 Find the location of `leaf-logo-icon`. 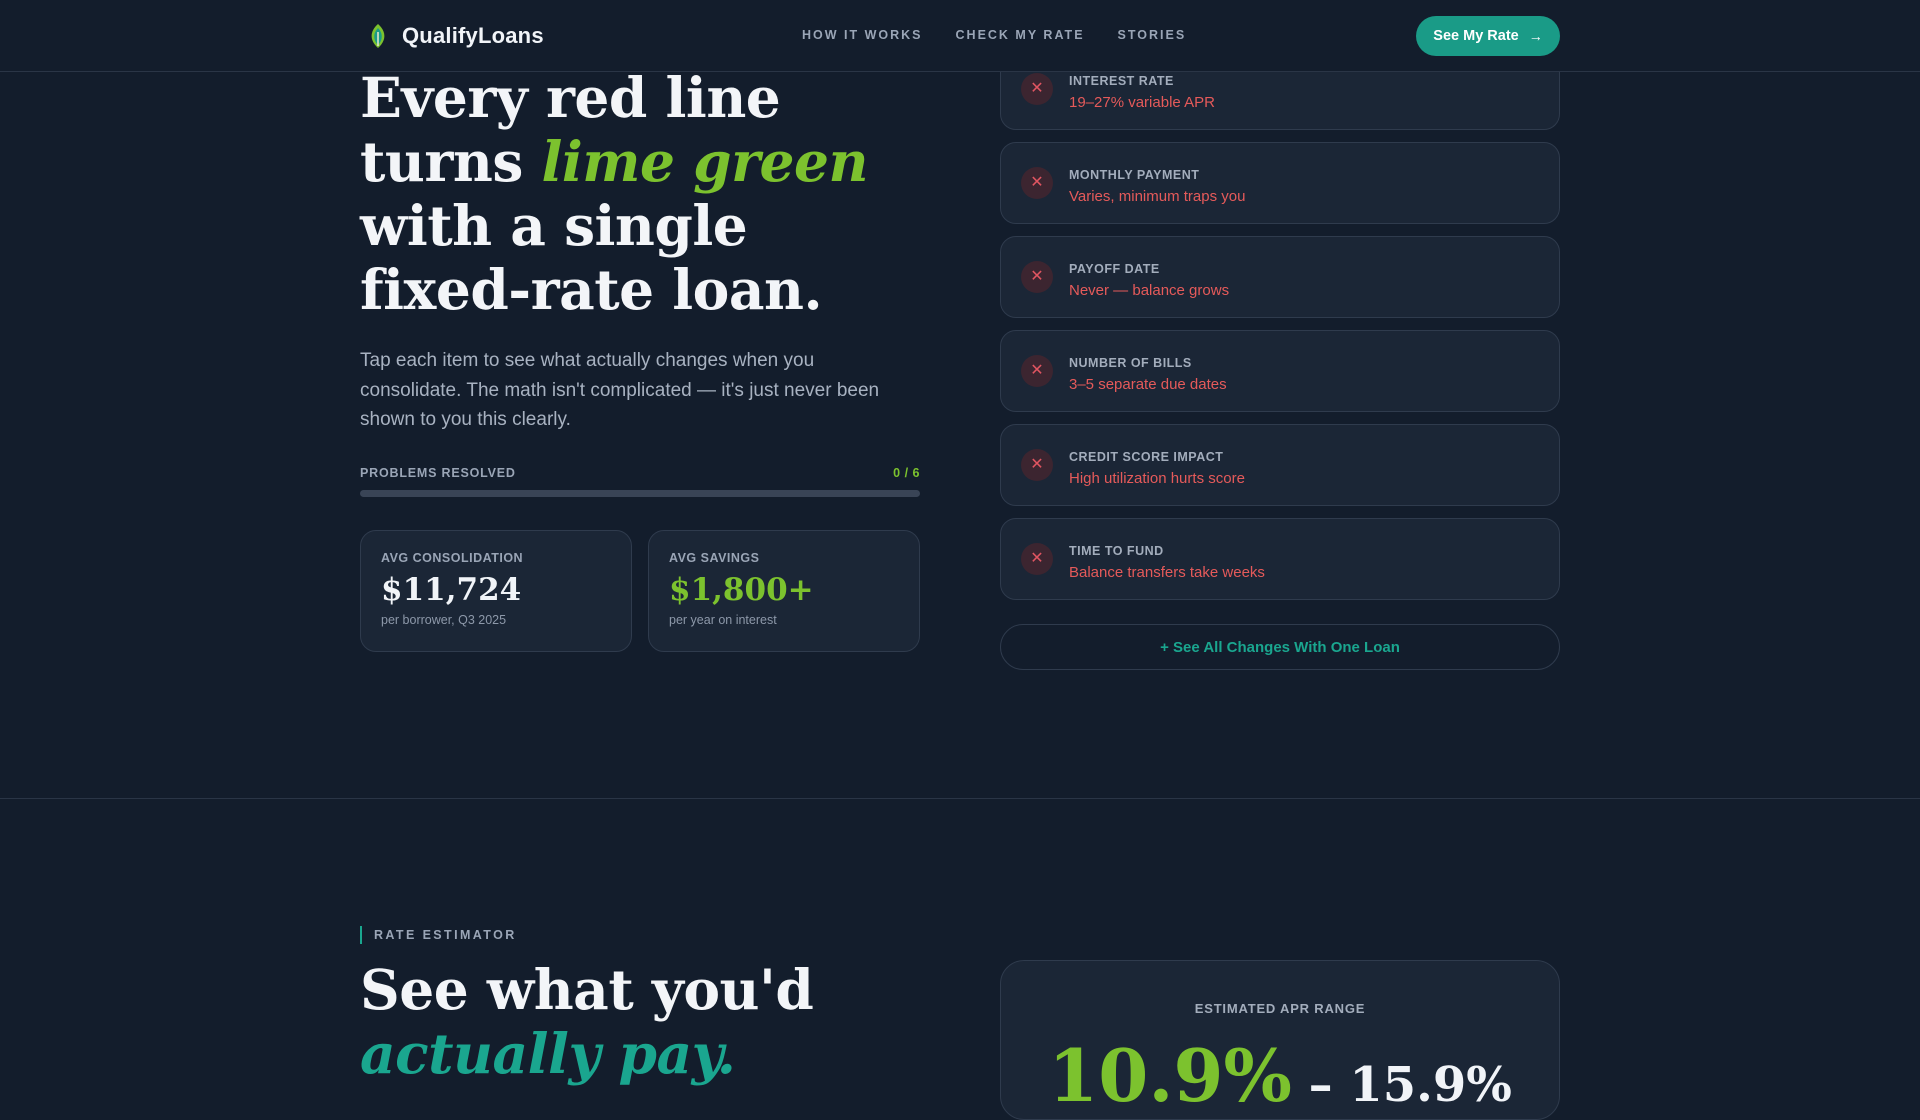

leaf-logo-icon is located at coordinates (378, 36).